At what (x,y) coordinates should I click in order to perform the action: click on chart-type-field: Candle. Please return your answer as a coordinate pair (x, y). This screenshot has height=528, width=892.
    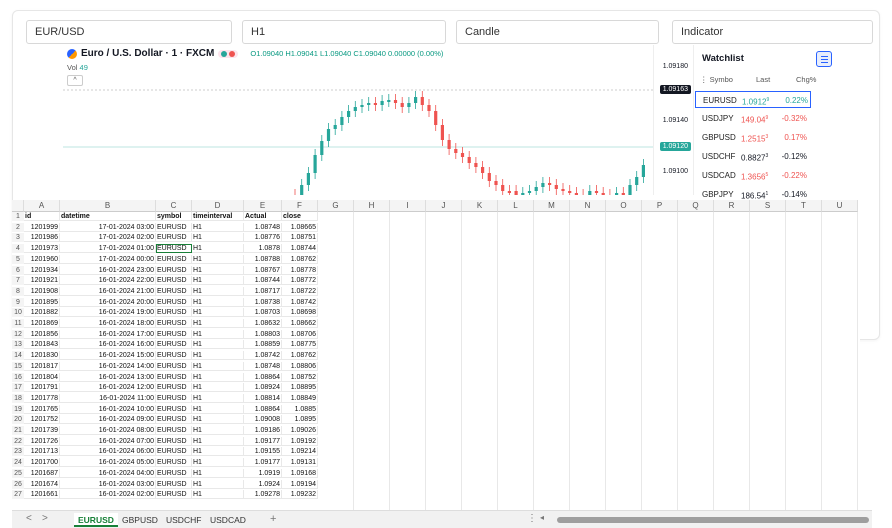
    Looking at the image, I should click on (557, 32).